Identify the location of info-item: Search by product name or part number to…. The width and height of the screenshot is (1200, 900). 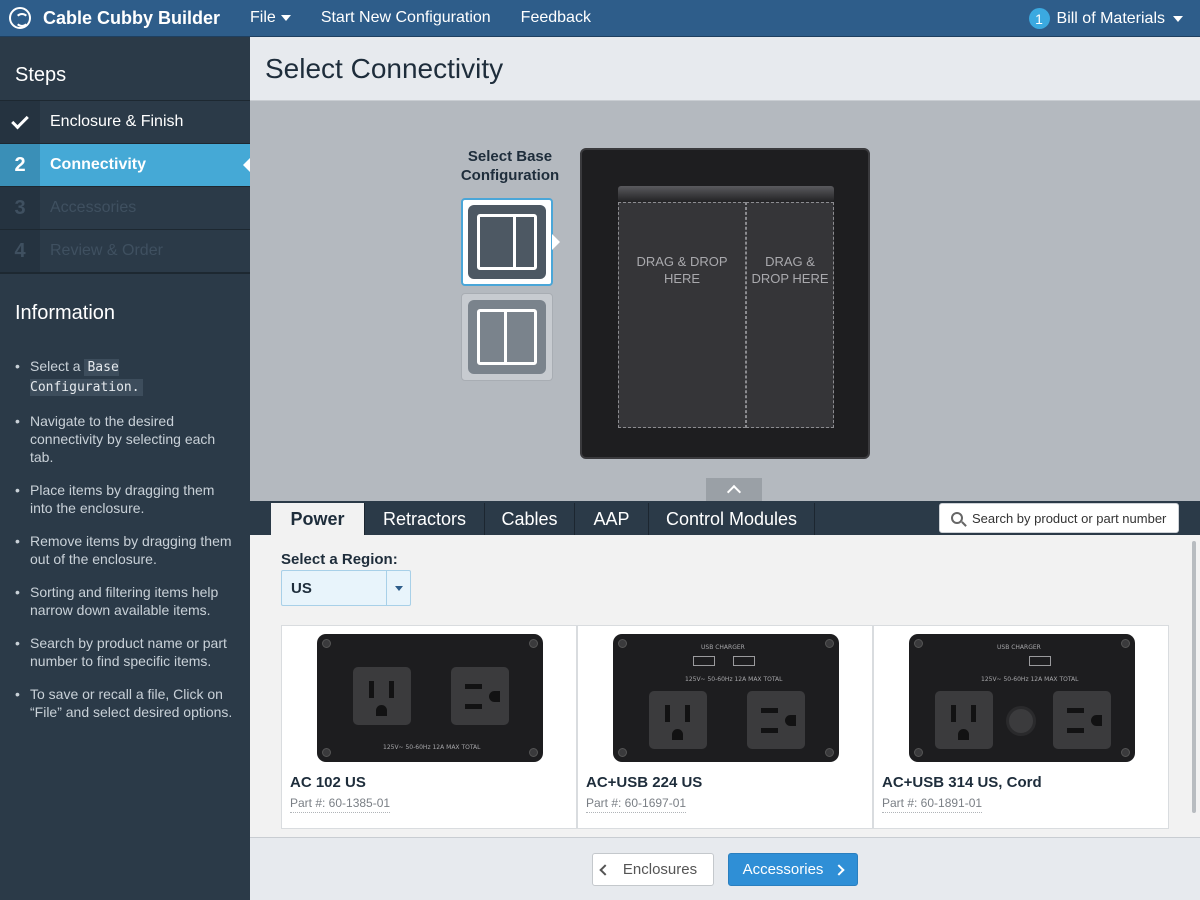
(125, 652).